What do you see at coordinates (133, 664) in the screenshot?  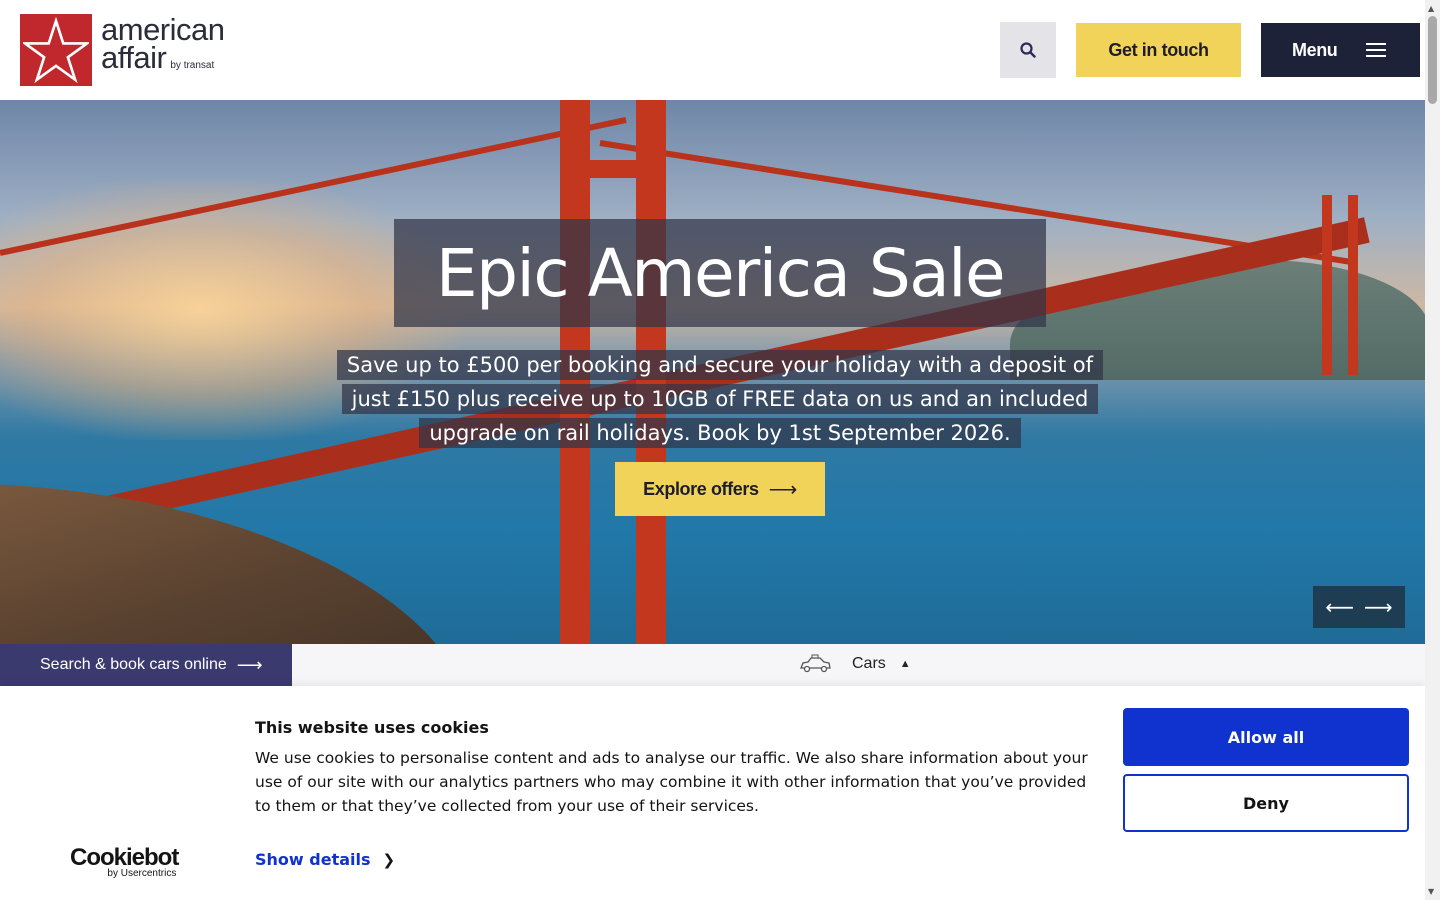 I see `search-book-cars-label: Search & book cars online` at bounding box center [133, 664].